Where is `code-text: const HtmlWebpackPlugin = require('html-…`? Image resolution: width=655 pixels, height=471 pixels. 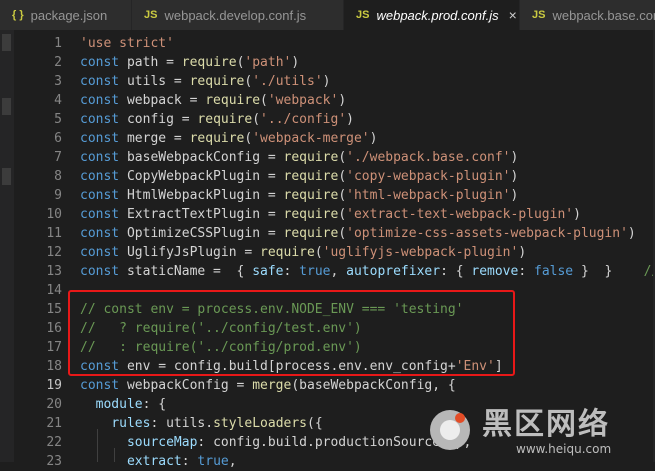 code-text: const HtmlWebpackPlugin = require('html-… is located at coordinates (299, 195).